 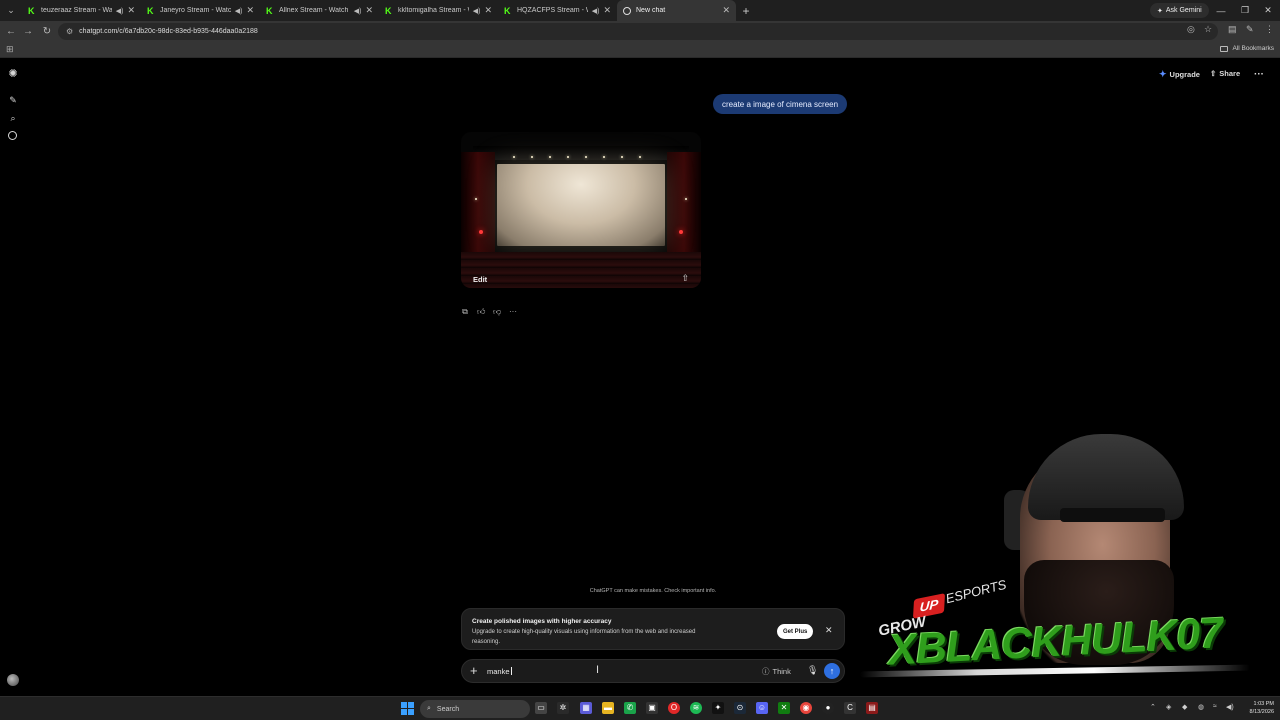 I want to click on plus-icon: +, so click(x=474, y=671).